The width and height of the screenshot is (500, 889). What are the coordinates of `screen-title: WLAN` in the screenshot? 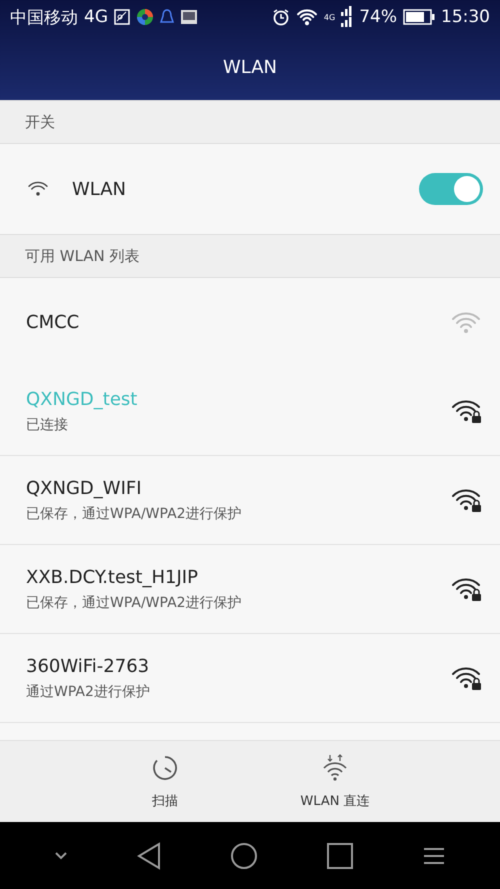 It's located at (250, 67).